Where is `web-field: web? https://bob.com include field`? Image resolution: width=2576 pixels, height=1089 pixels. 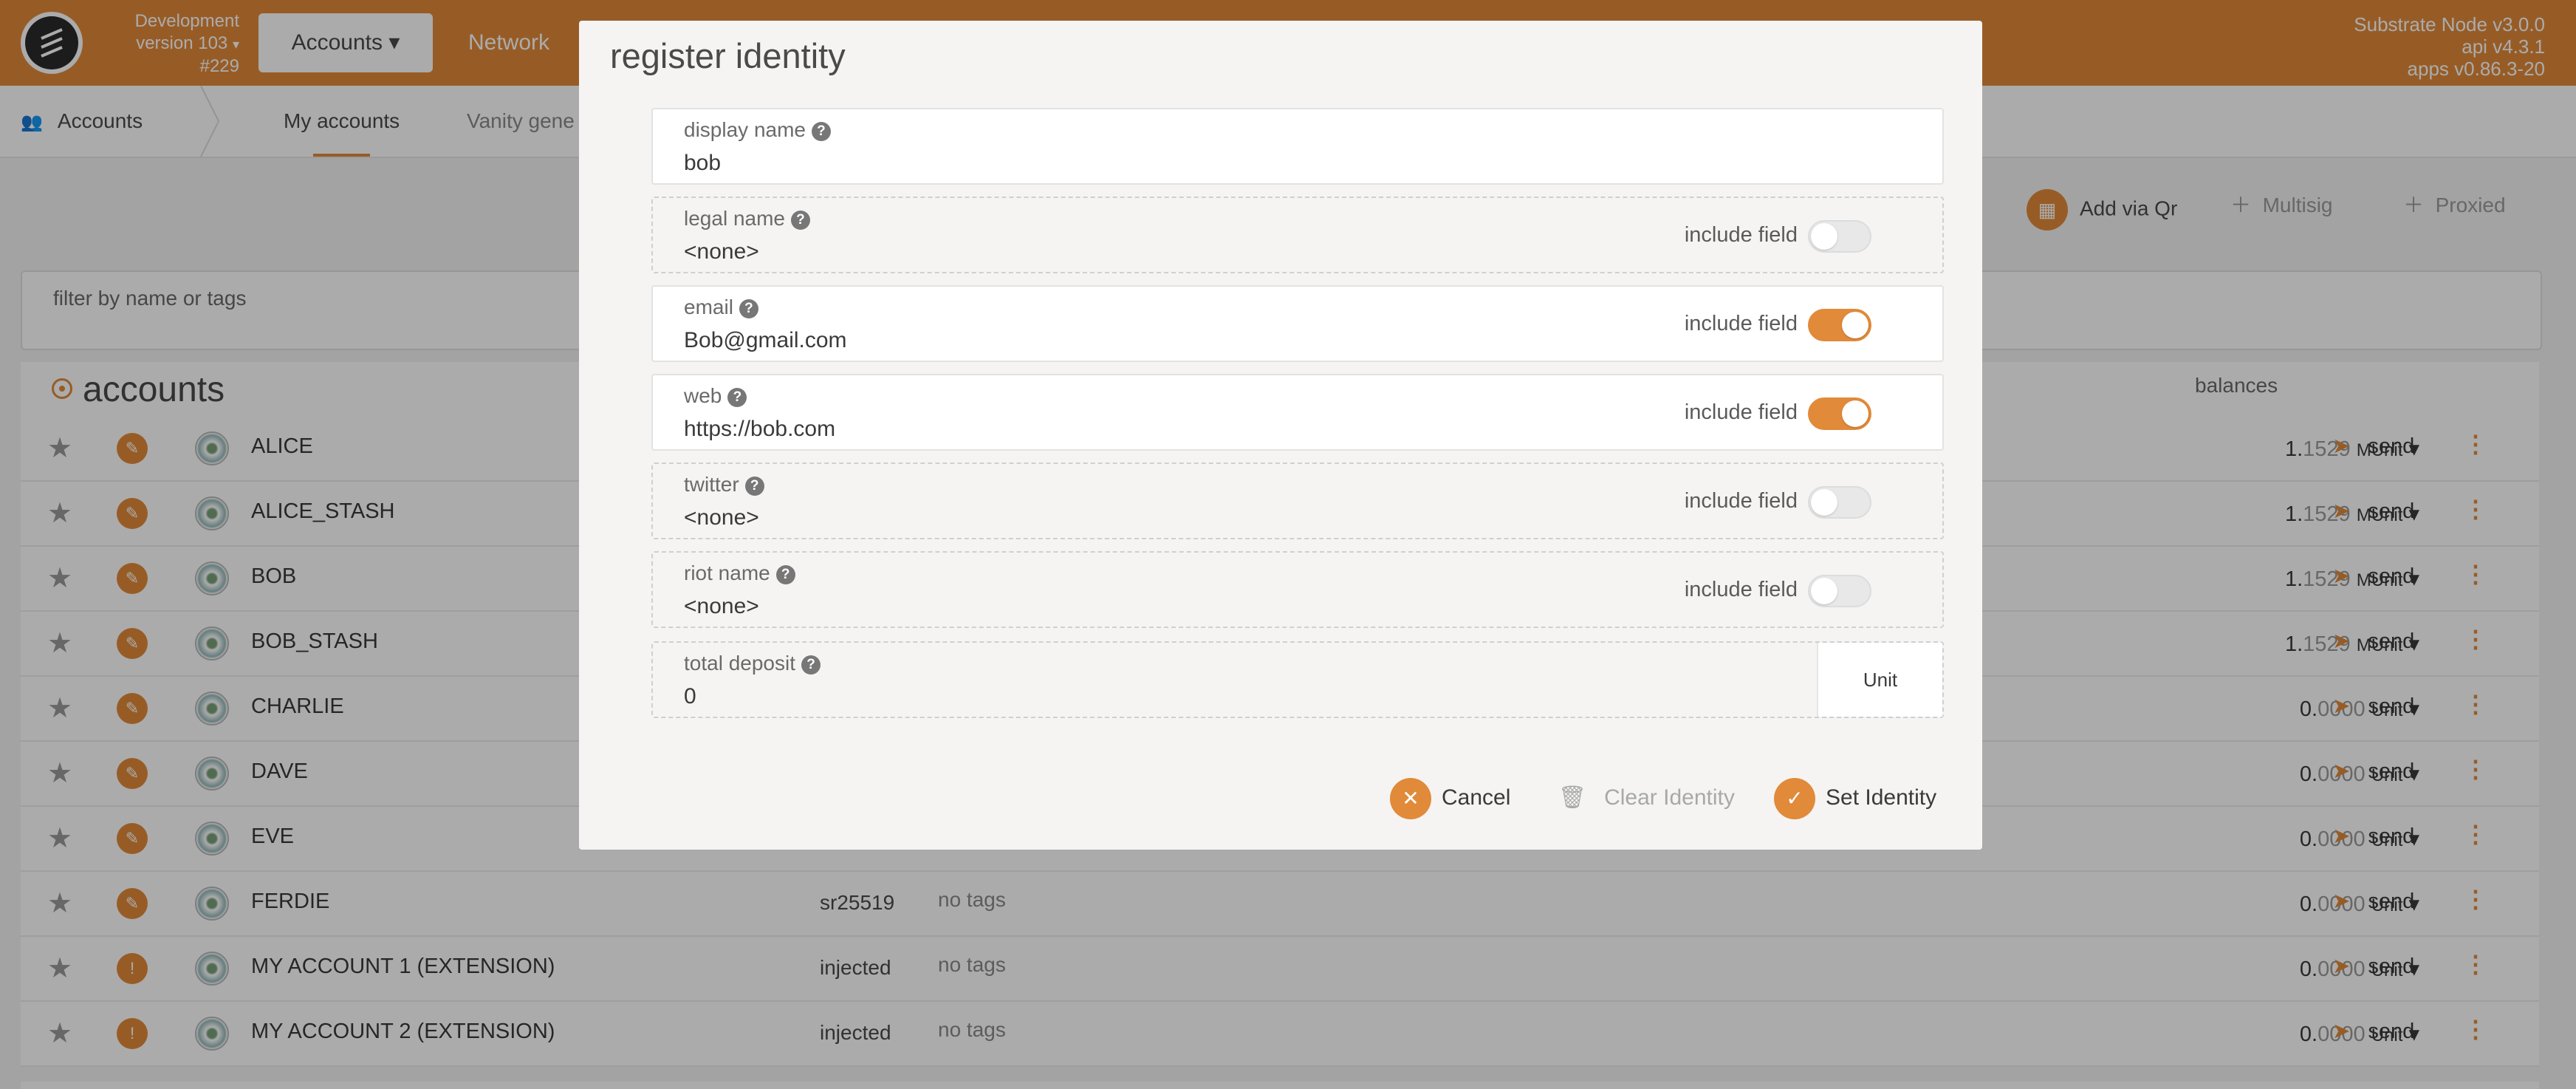 web-field: web? https://bob.com include field is located at coordinates (1297, 413).